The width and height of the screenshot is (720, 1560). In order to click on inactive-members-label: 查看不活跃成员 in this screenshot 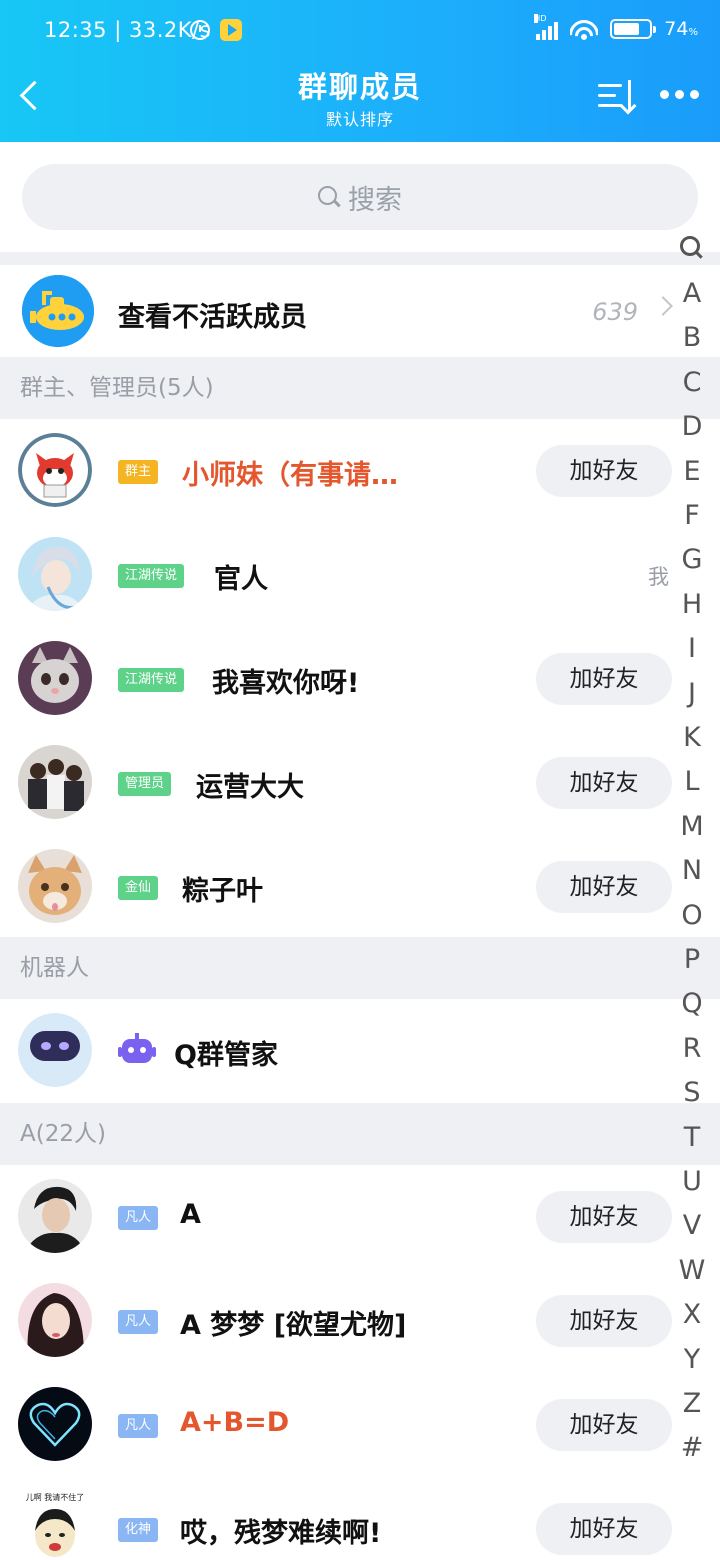, I will do `click(212, 317)`.